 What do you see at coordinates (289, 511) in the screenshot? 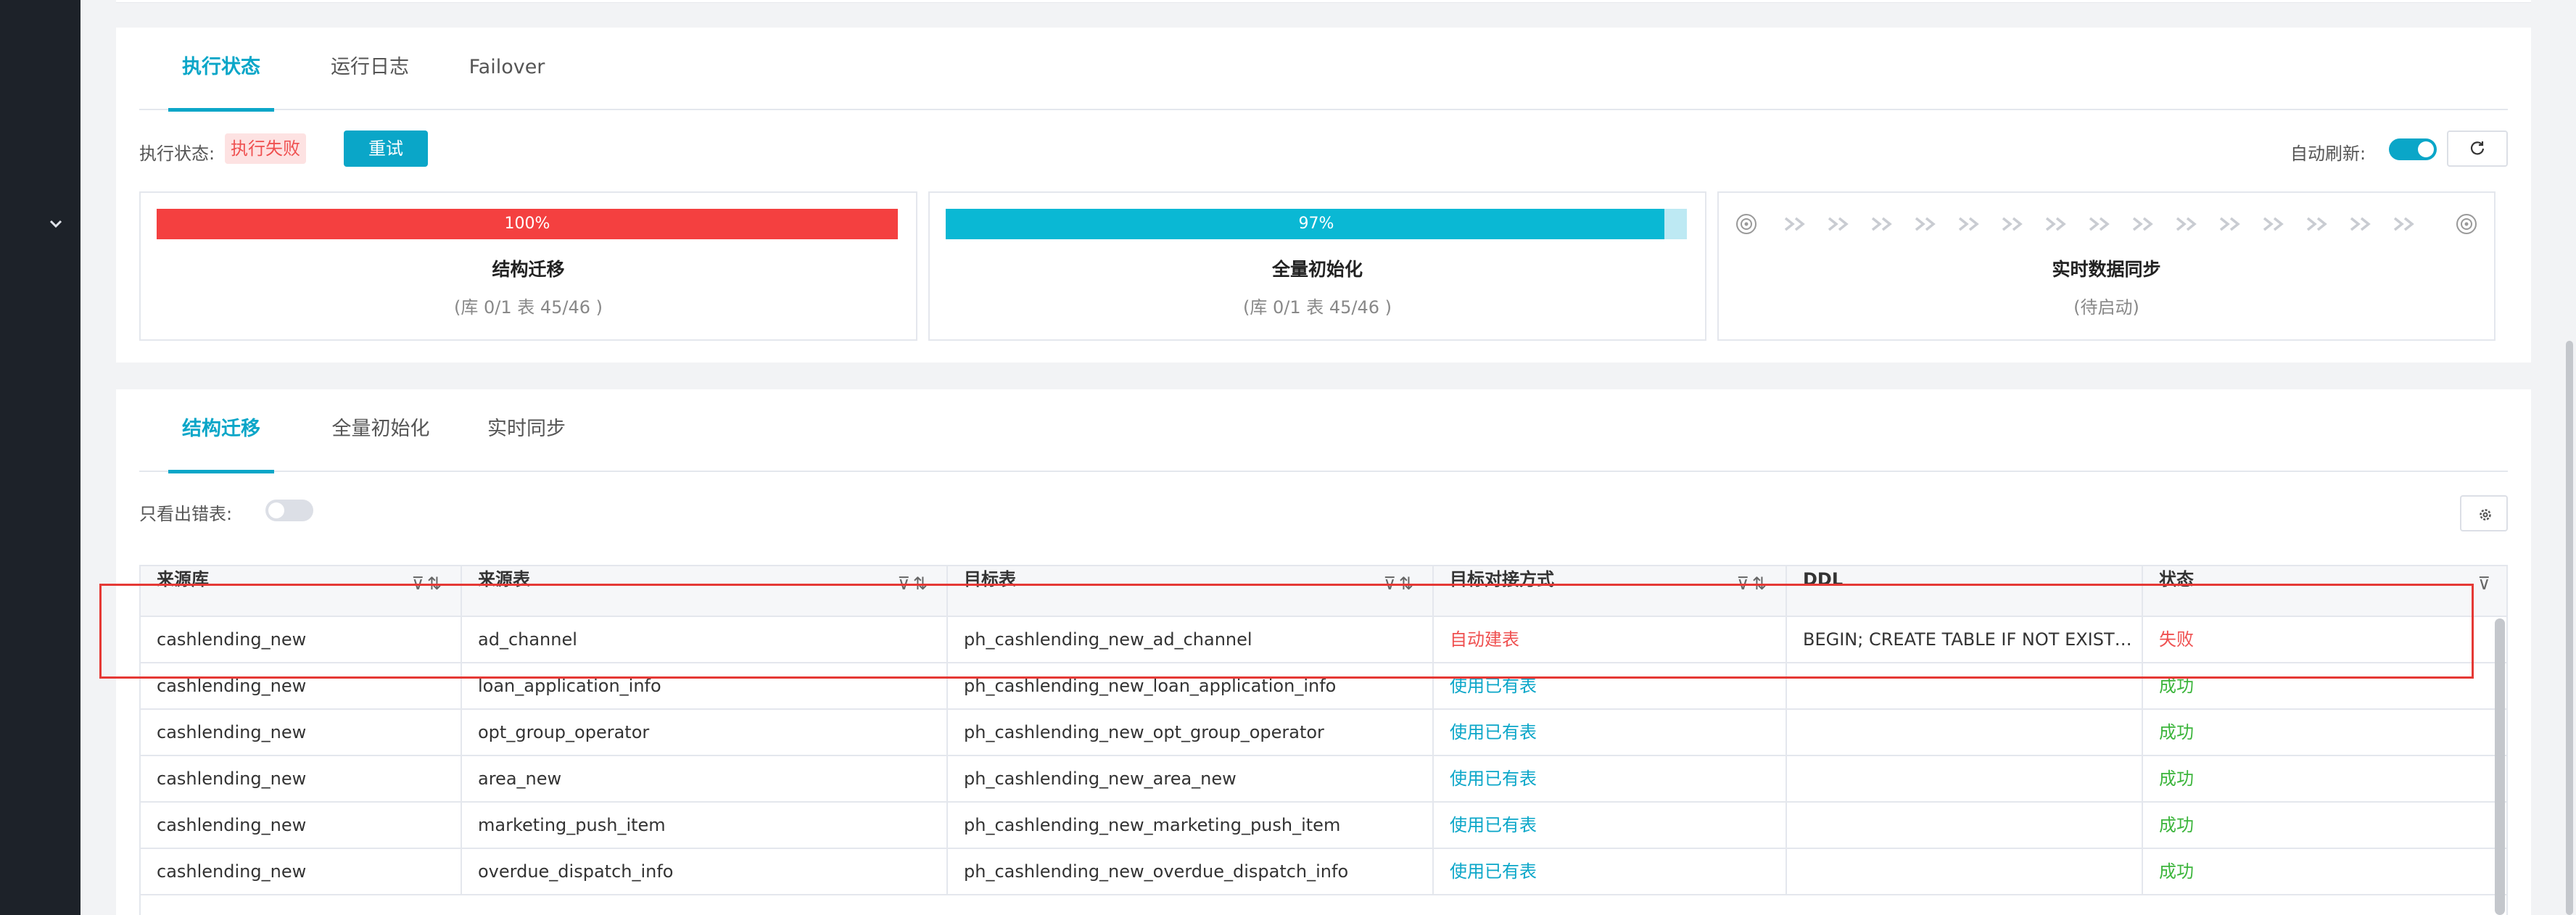
I see `only-errors-toggle` at bounding box center [289, 511].